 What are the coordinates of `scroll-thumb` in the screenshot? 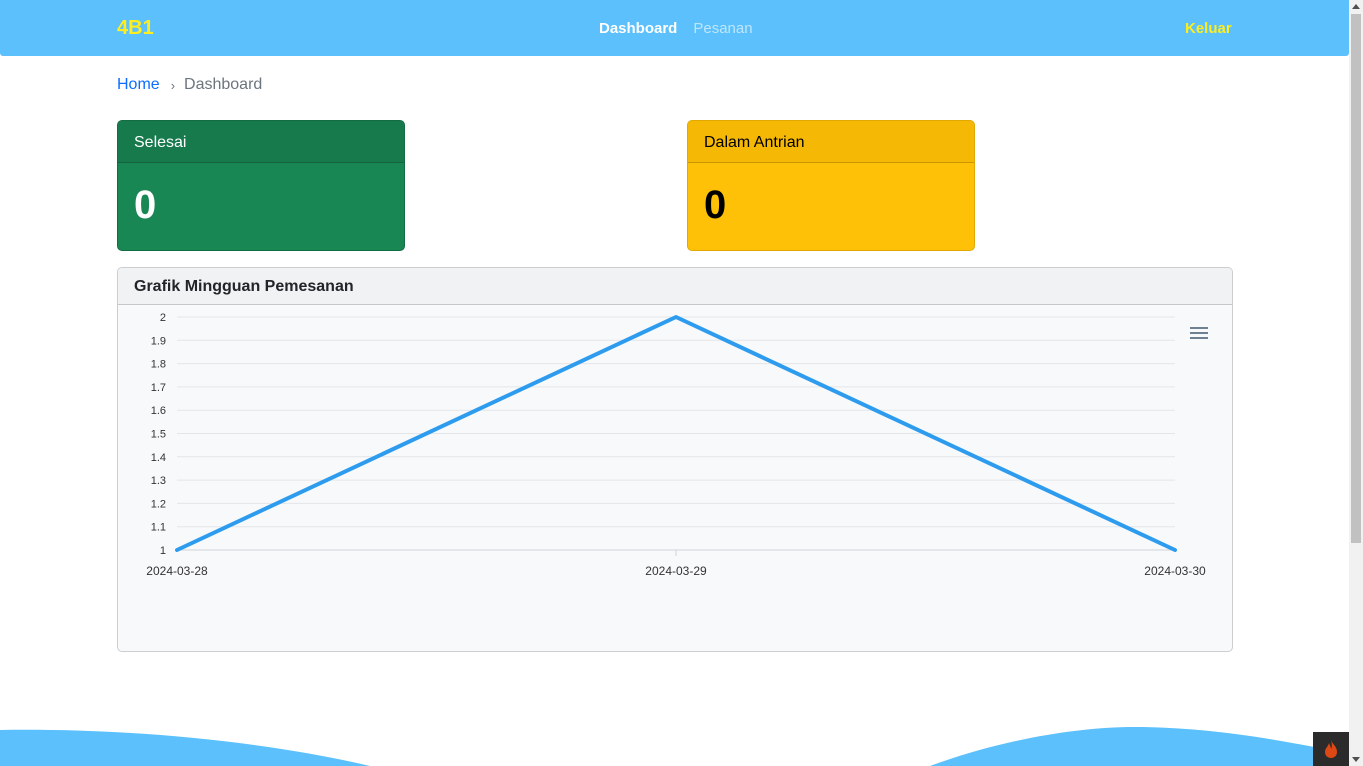 It's located at (1356, 278).